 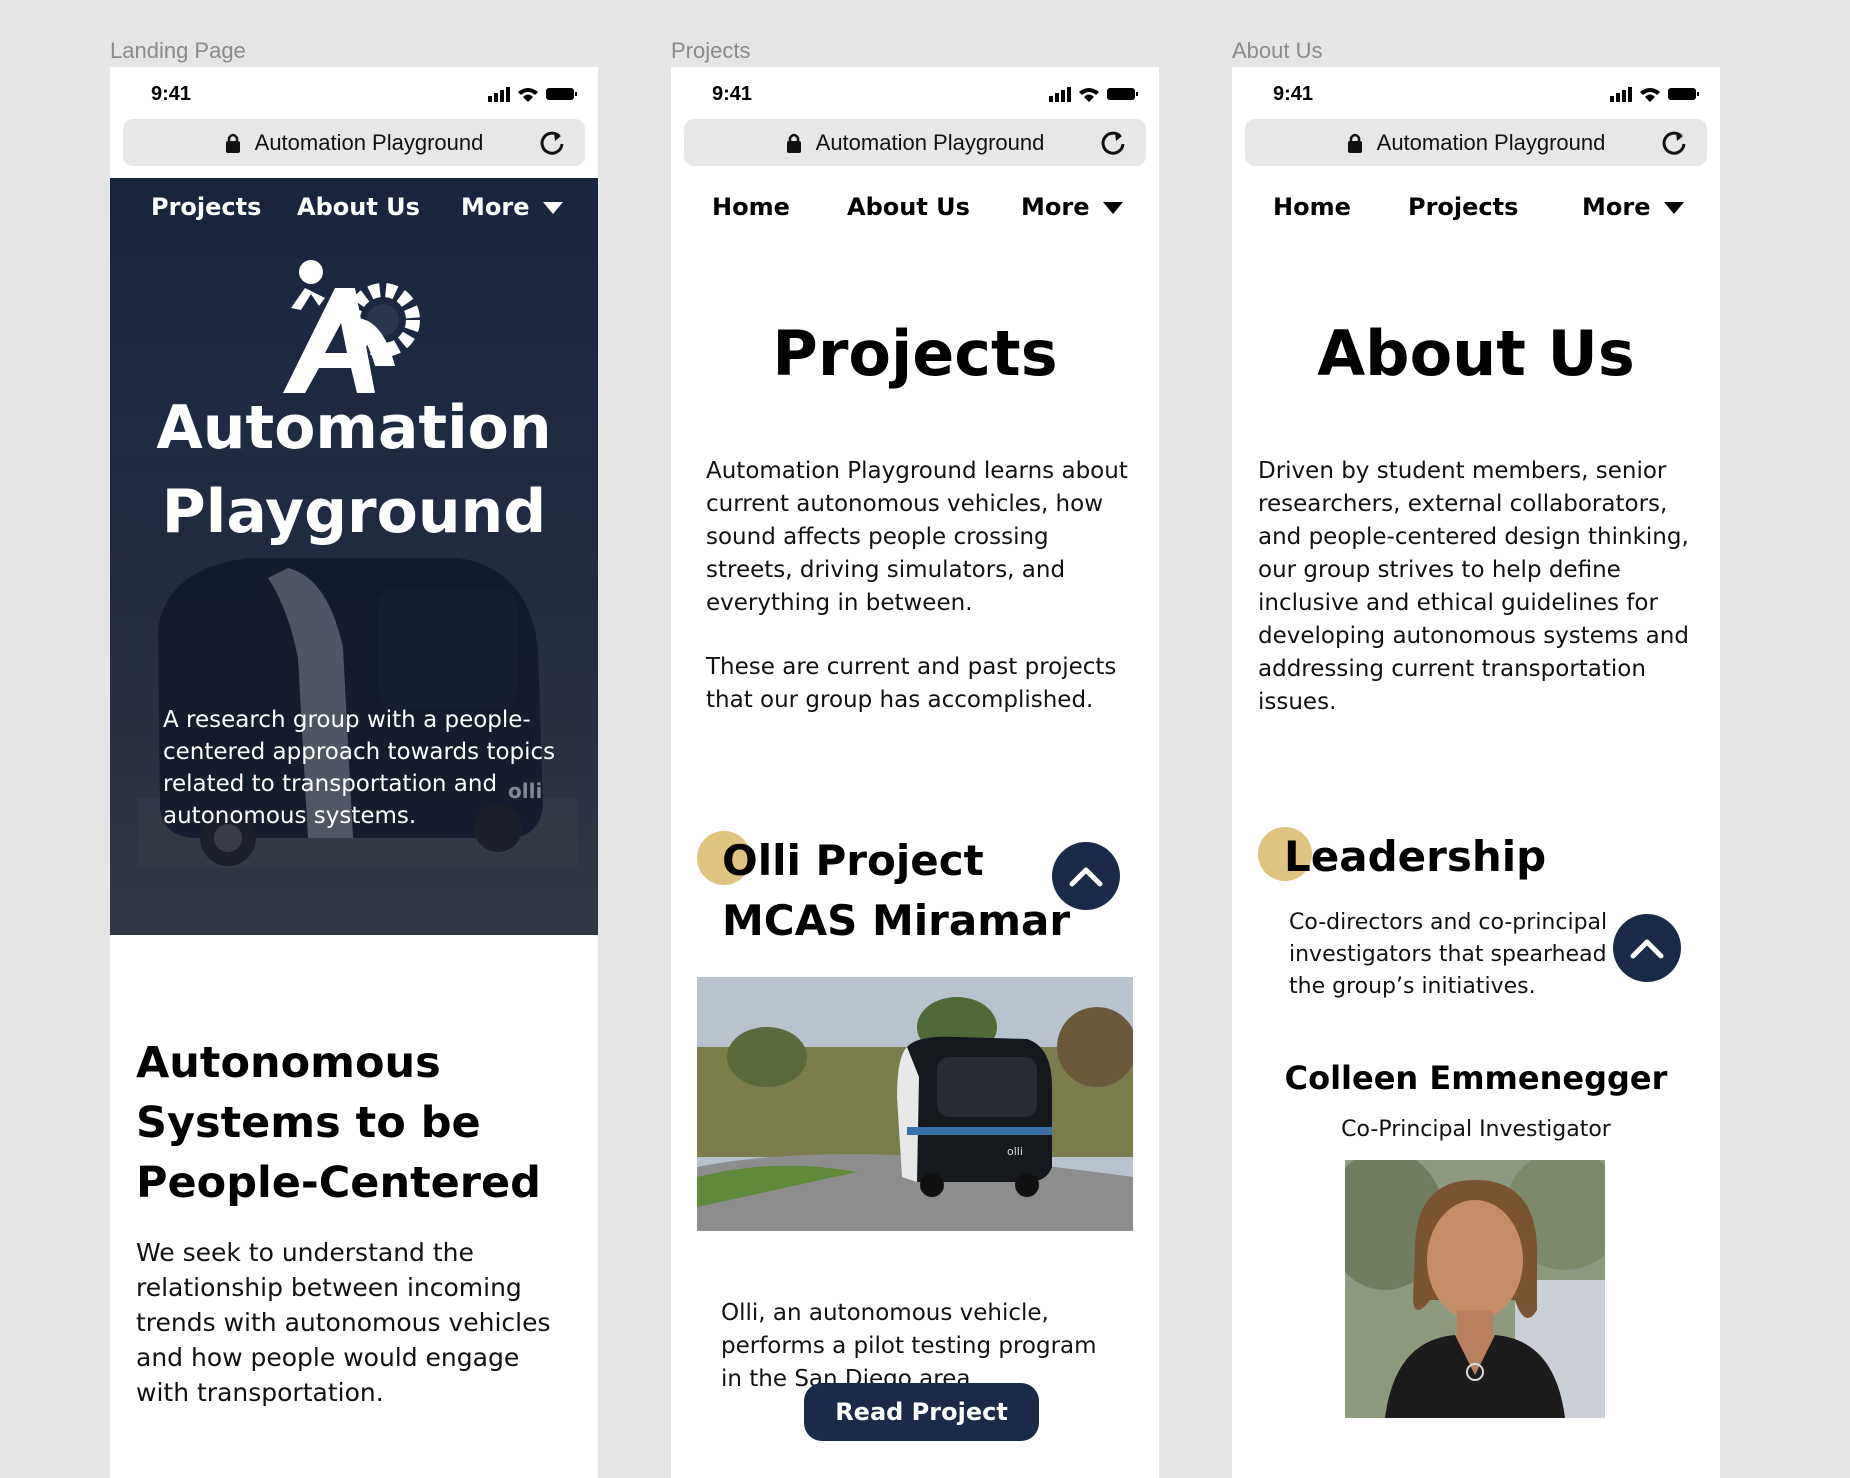 What do you see at coordinates (915, 353) in the screenshot?
I see `page-title: Projects` at bounding box center [915, 353].